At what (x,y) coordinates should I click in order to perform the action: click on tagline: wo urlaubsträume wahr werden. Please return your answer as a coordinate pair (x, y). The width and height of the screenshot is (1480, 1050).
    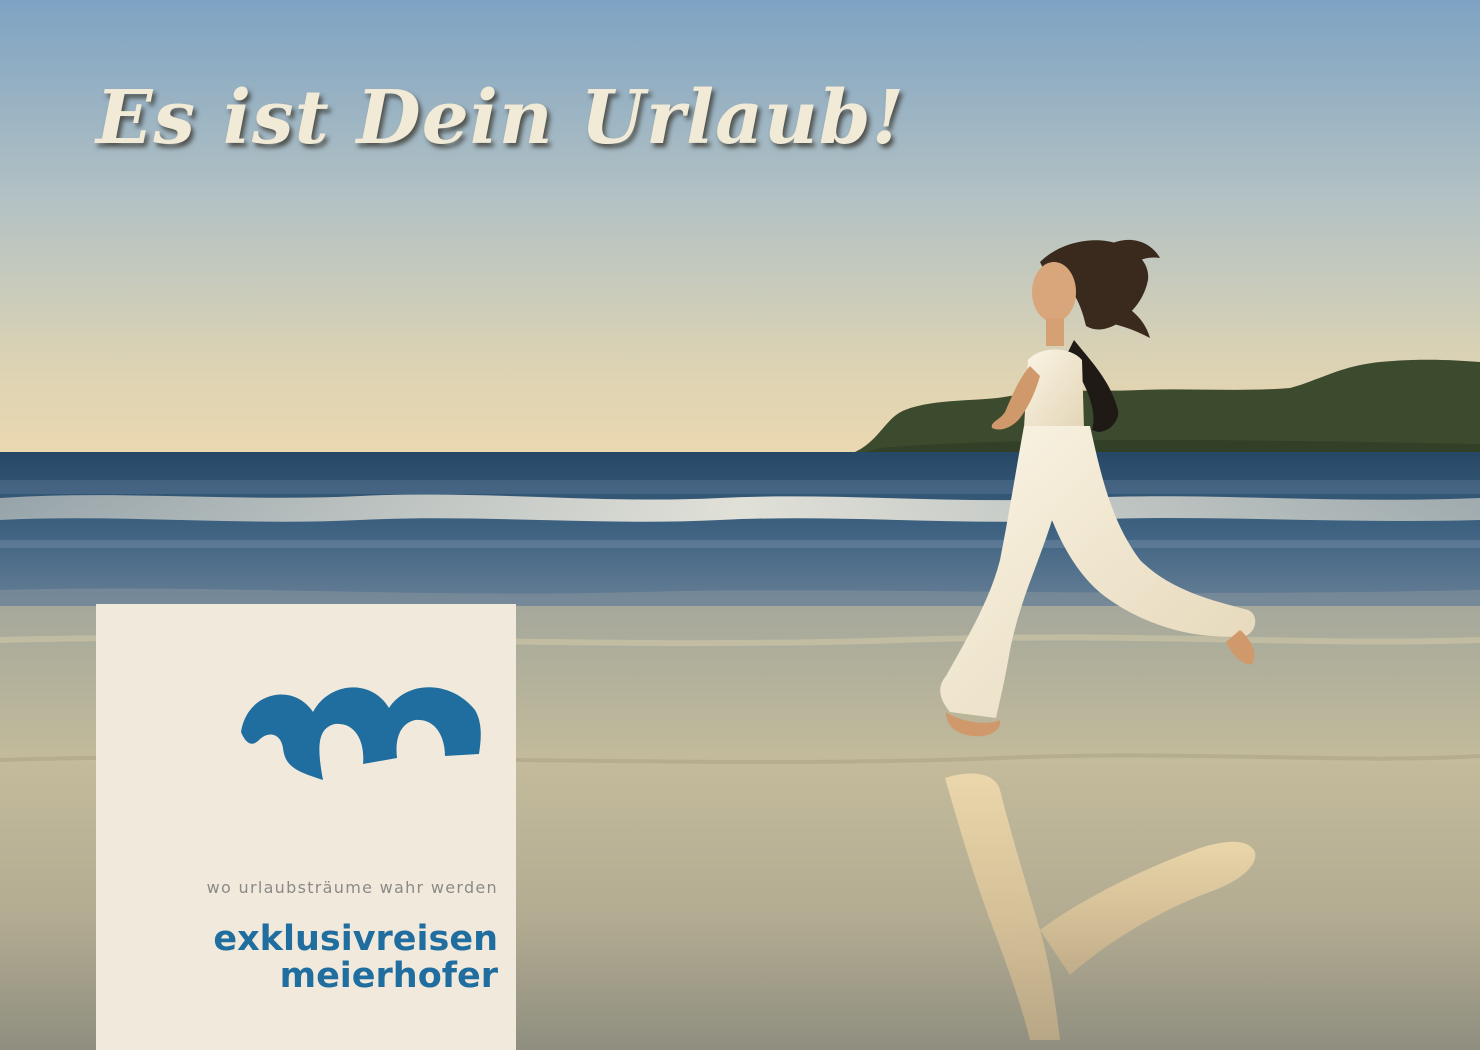
    Looking at the image, I should click on (352, 887).